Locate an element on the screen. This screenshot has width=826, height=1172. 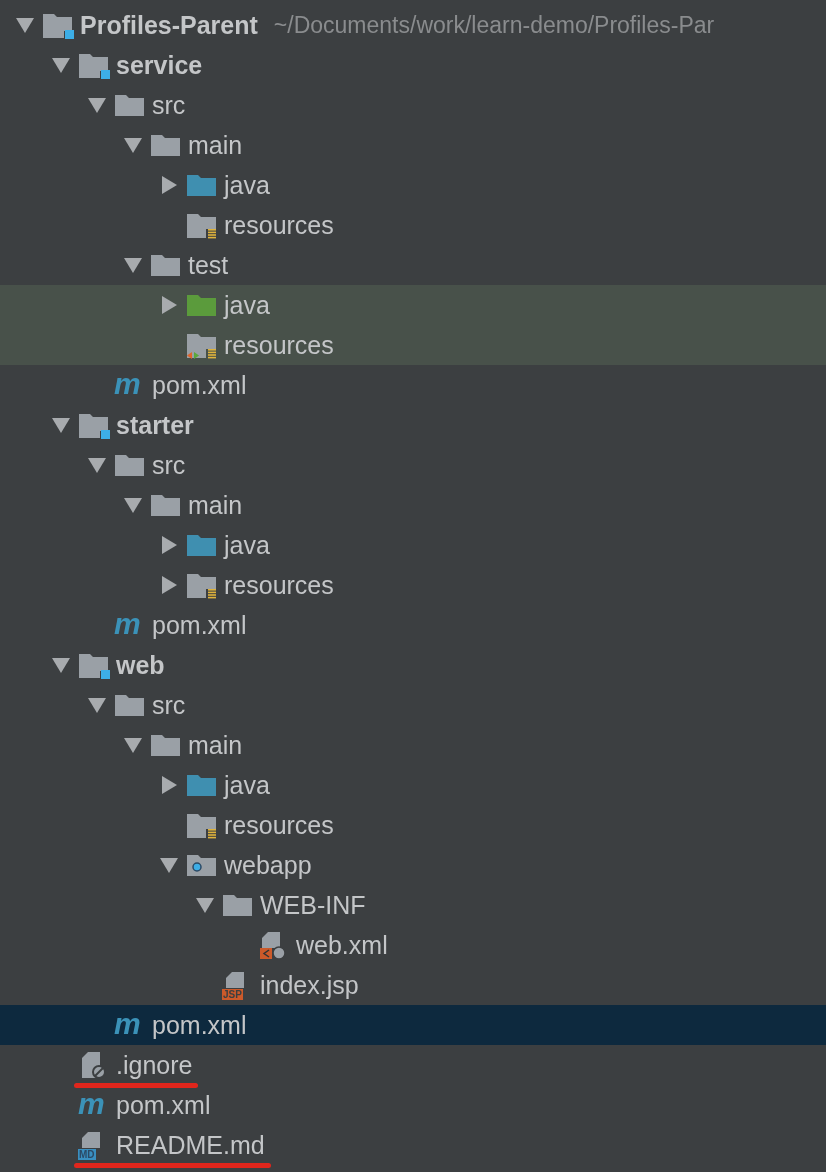
tree-item: MD README.md is located at coordinates (413, 1145).